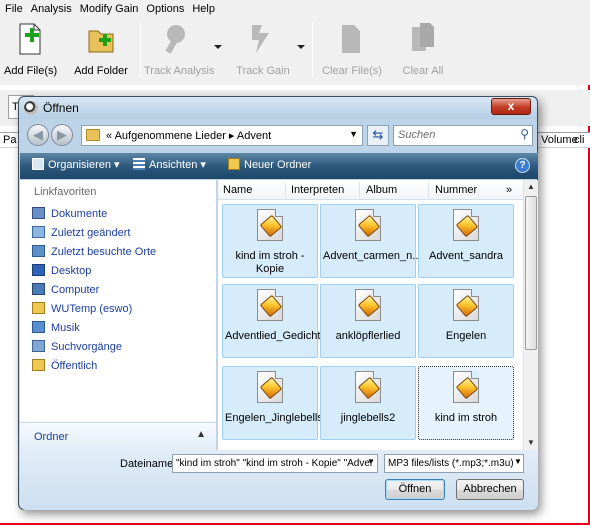 The height and width of the screenshot is (525, 590). I want to click on favorite-documents: Dokumente, so click(69, 215).